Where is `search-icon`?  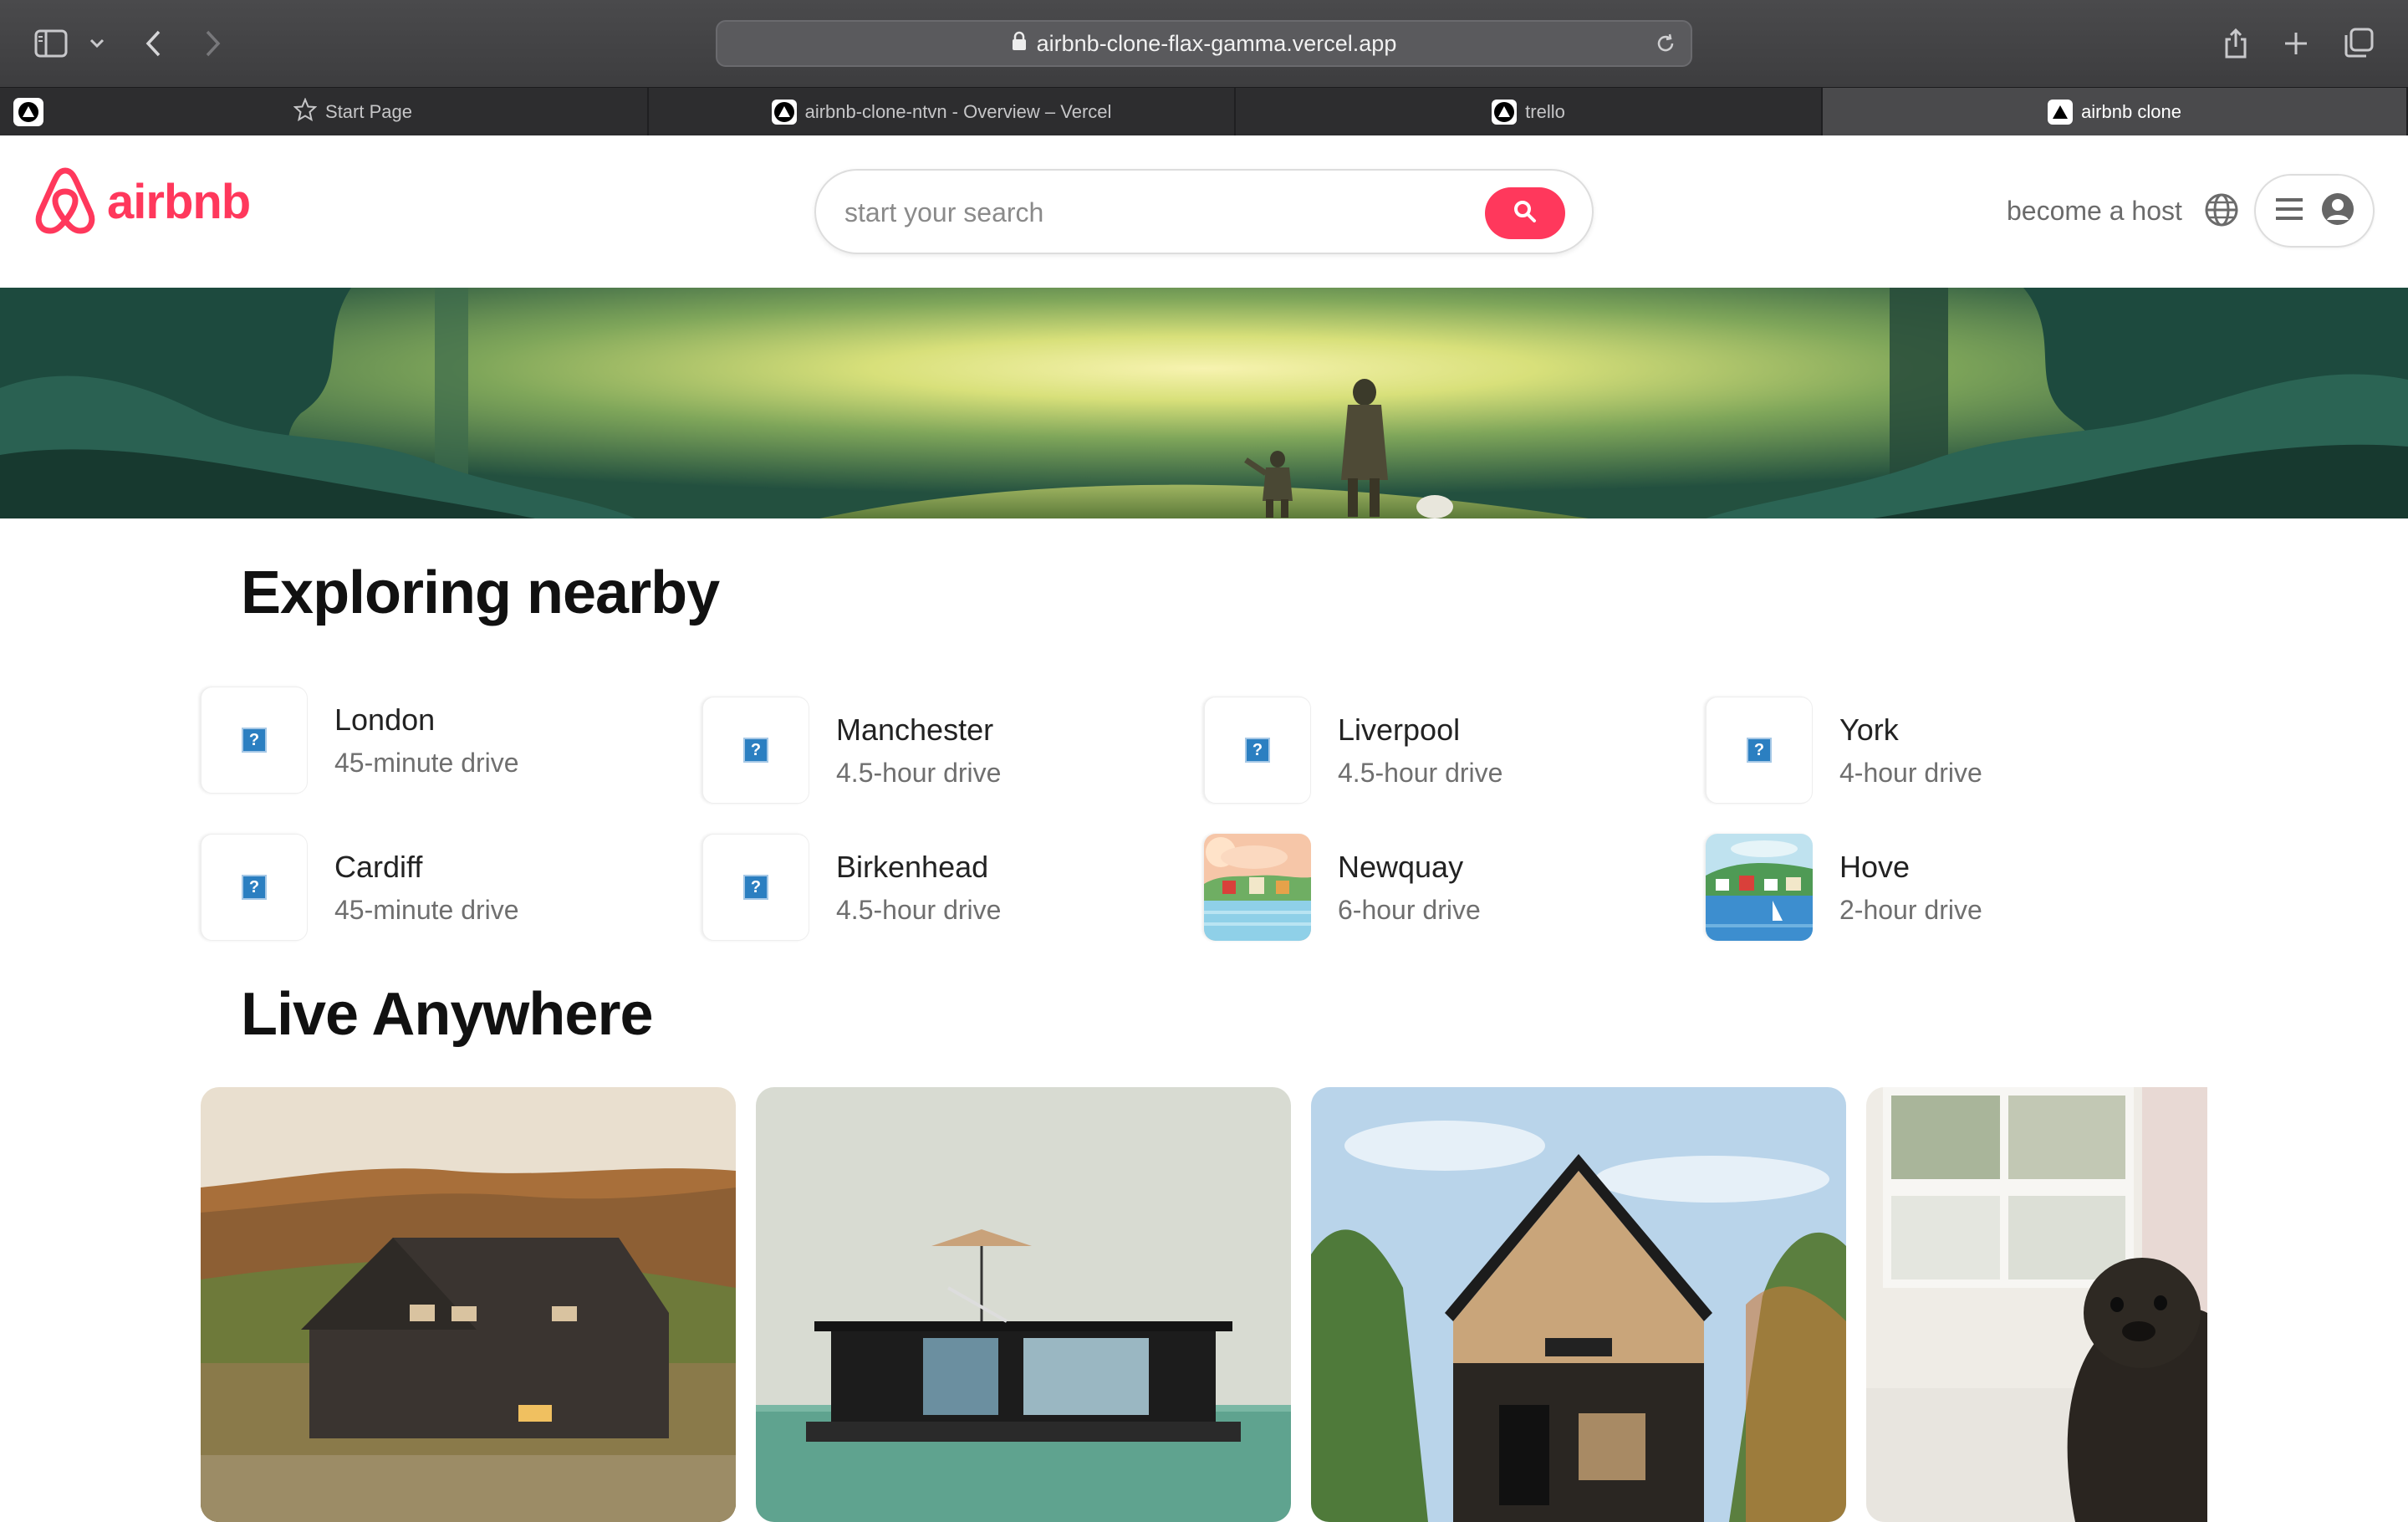 search-icon is located at coordinates (1526, 213).